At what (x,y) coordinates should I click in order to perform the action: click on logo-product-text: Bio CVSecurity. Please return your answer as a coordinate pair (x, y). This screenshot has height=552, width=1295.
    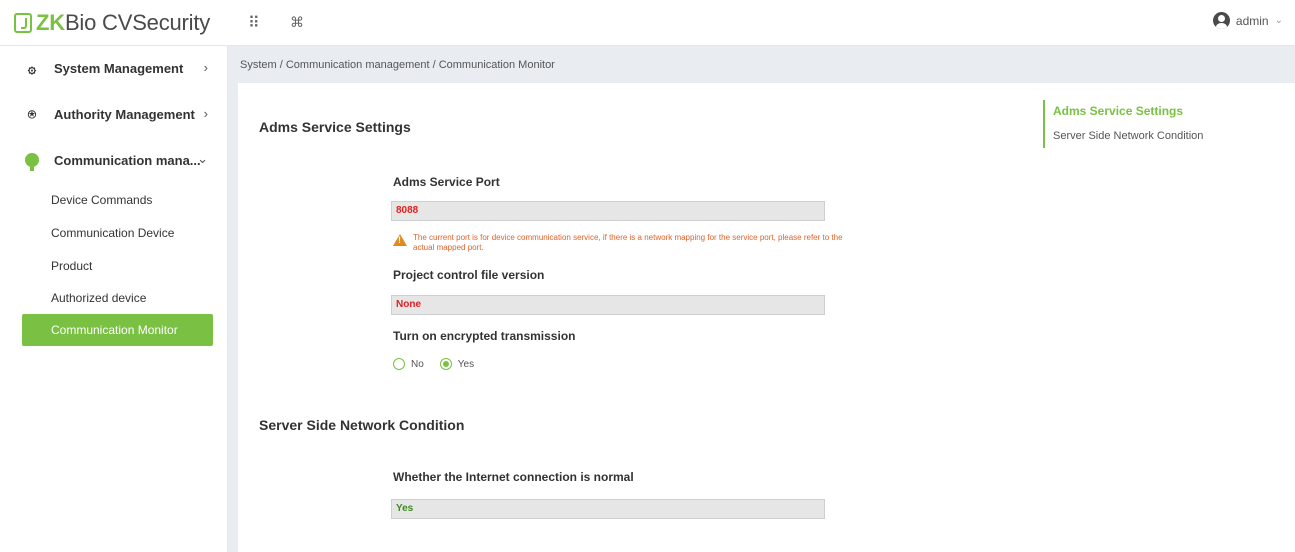
    Looking at the image, I should click on (137, 22).